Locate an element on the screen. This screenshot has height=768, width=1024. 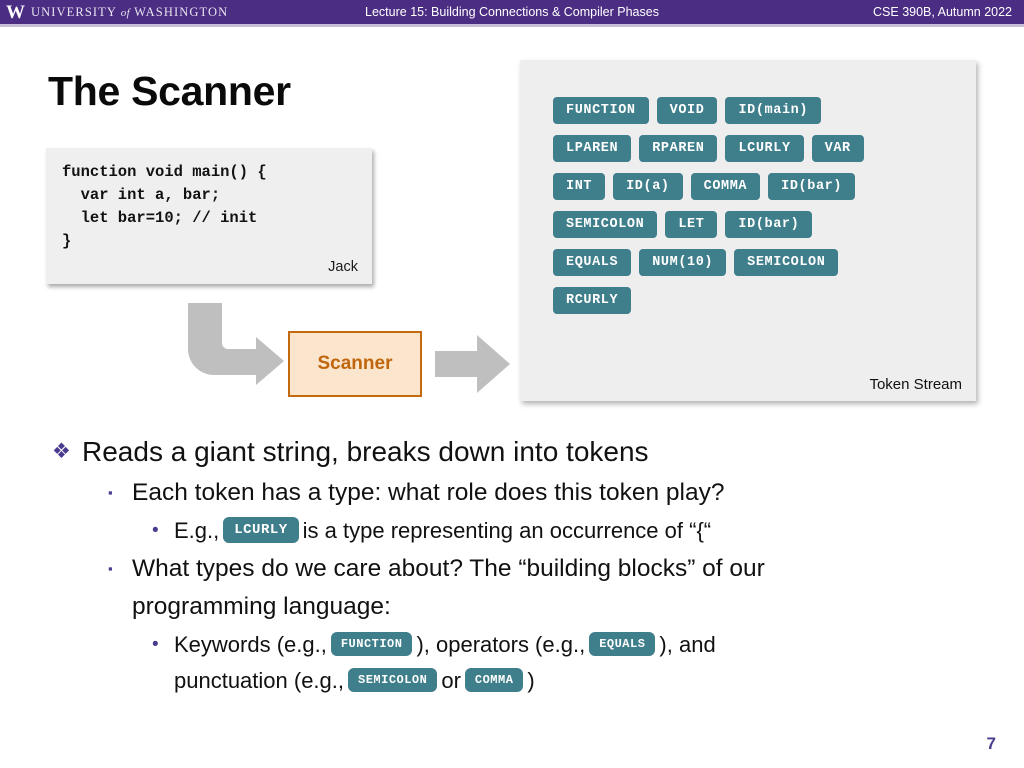
source-code-caption: Jack is located at coordinates (343, 267).